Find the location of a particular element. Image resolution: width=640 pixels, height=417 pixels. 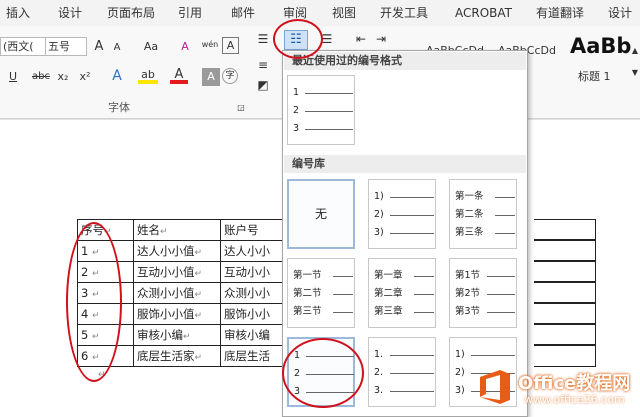

font-name-box: (西文( is located at coordinates (23, 46).